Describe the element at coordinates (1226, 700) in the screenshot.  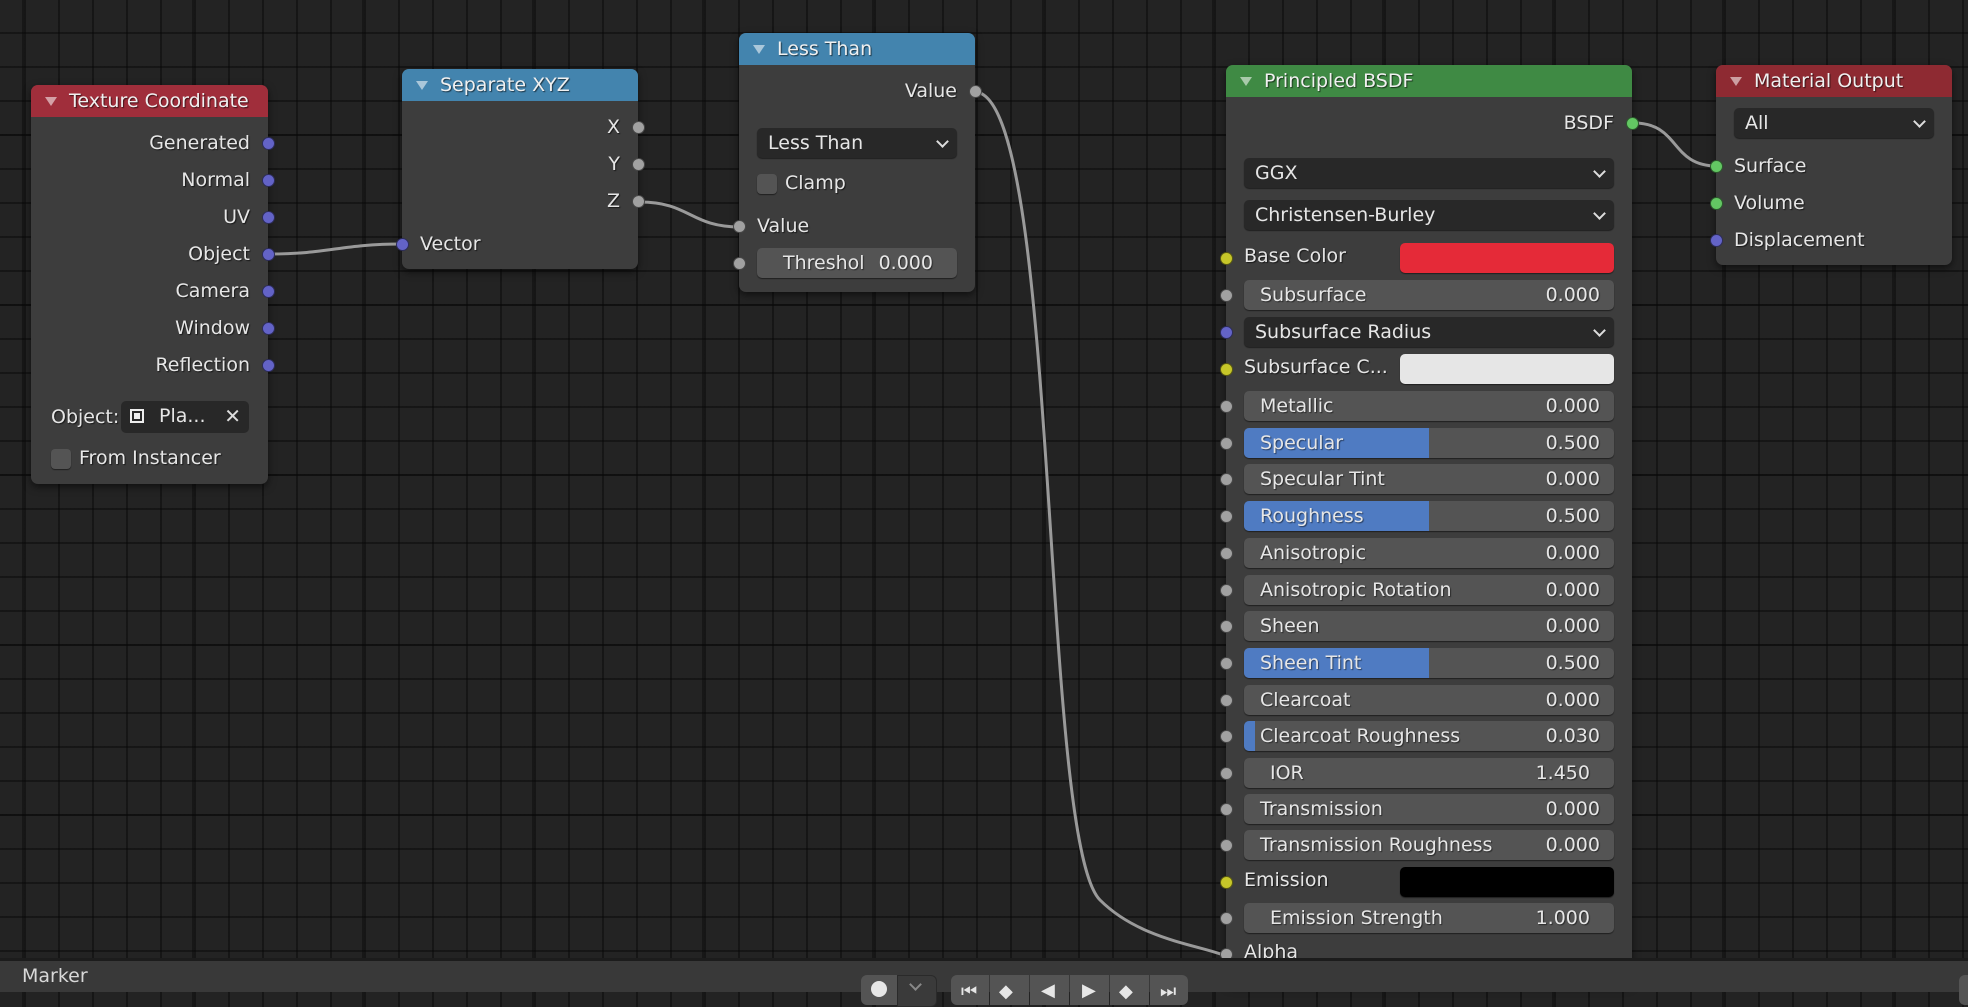
I see `socket-clearcoat` at that location.